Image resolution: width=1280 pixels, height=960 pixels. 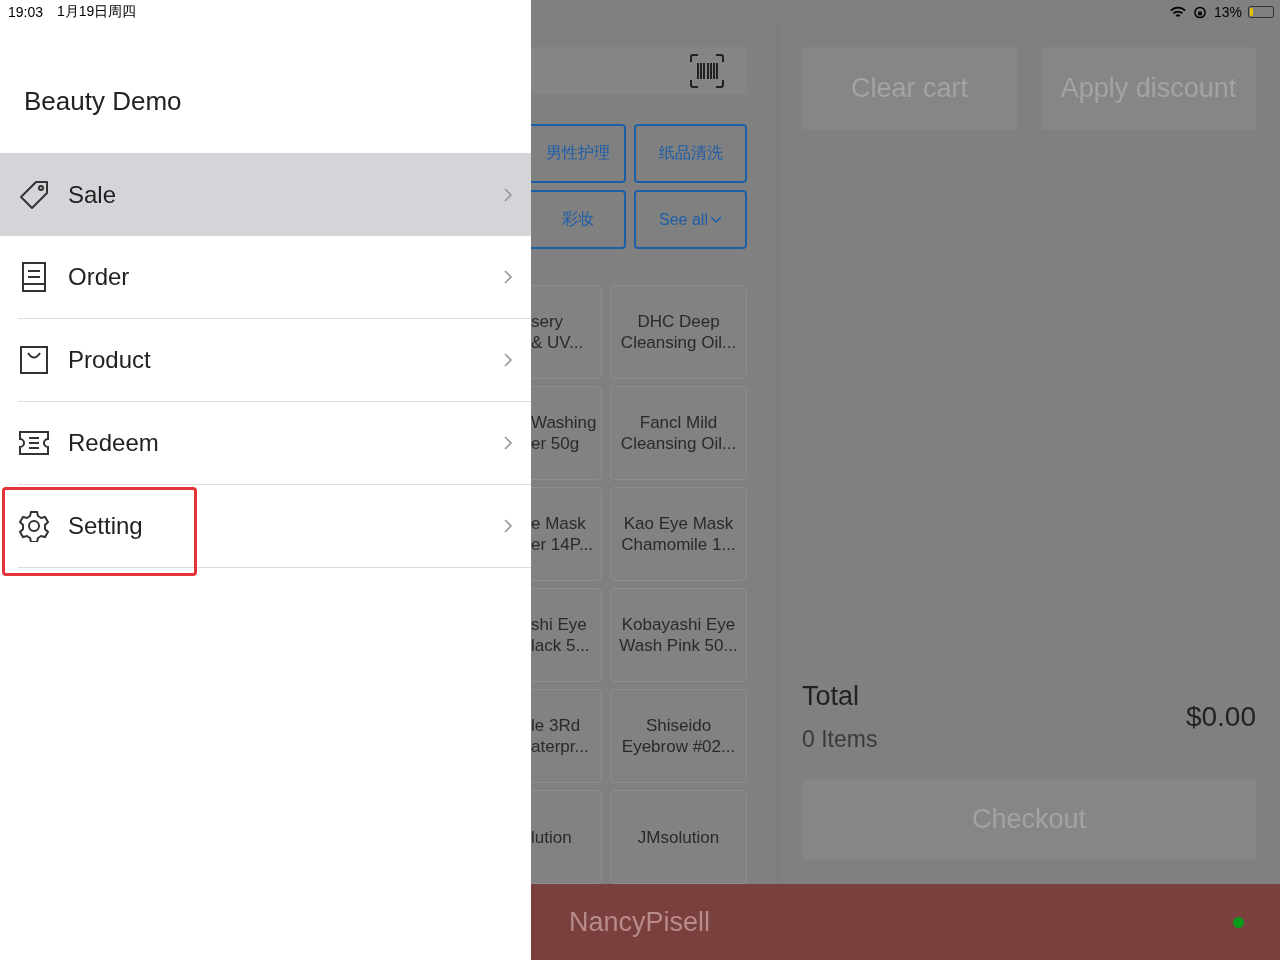 I want to click on item-count: 0 Items, so click(x=840, y=739).